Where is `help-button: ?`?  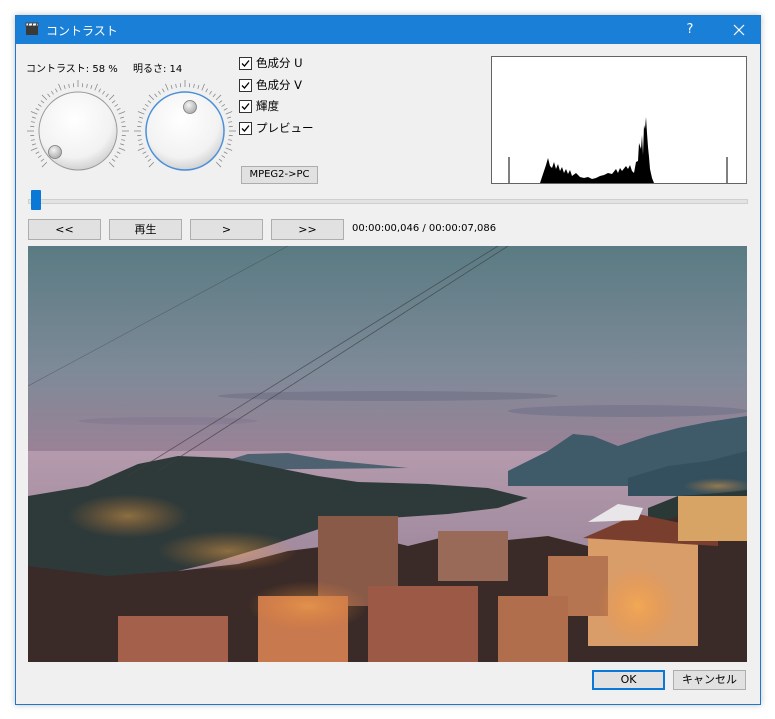 help-button: ? is located at coordinates (690, 30).